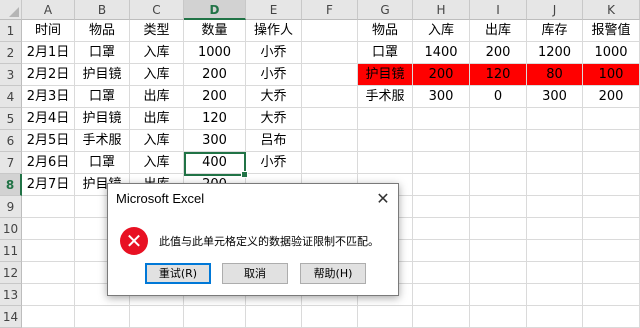 This screenshot has width=640, height=328. Describe the element at coordinates (385, 53) in the screenshot. I see `cell-g2: 口罩` at that location.